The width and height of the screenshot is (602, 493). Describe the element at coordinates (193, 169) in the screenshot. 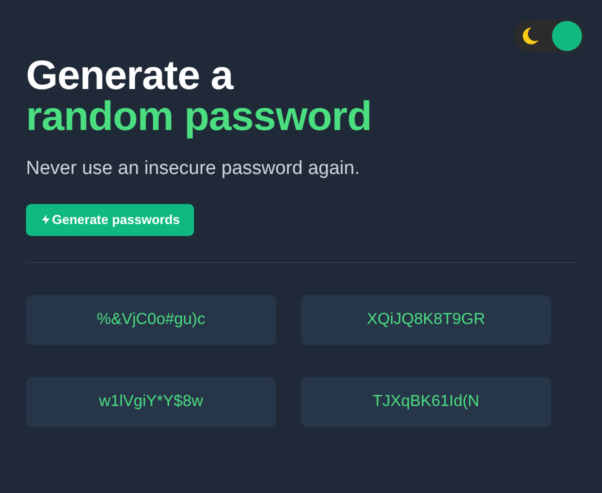

I see `subtitle: Never use an insecure password again.` at that location.